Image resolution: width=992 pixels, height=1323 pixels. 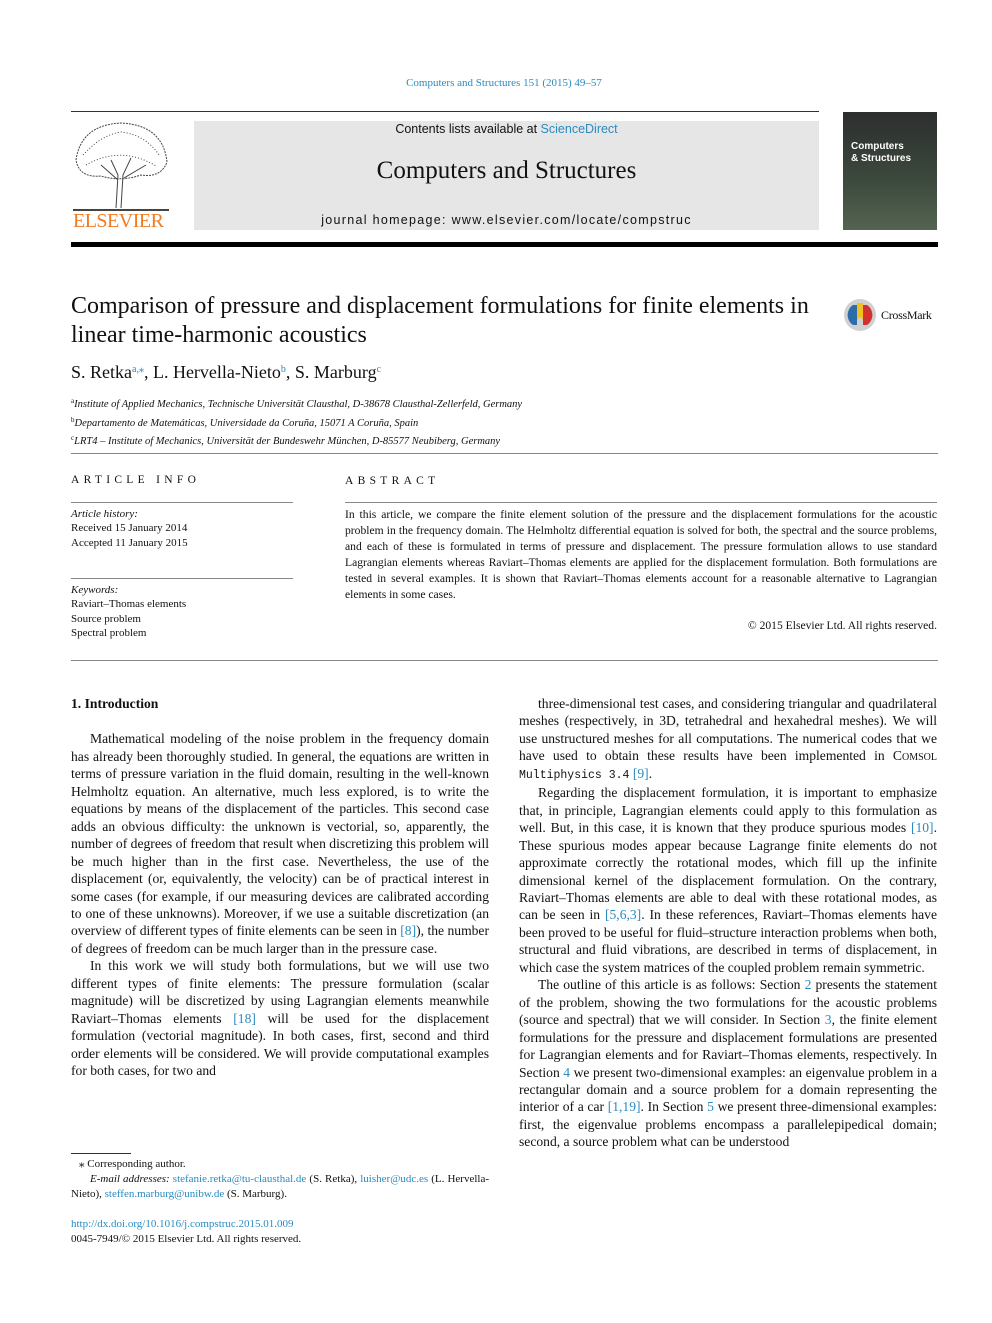 I want to click on section-heading: 1. Introduction, so click(x=115, y=703).